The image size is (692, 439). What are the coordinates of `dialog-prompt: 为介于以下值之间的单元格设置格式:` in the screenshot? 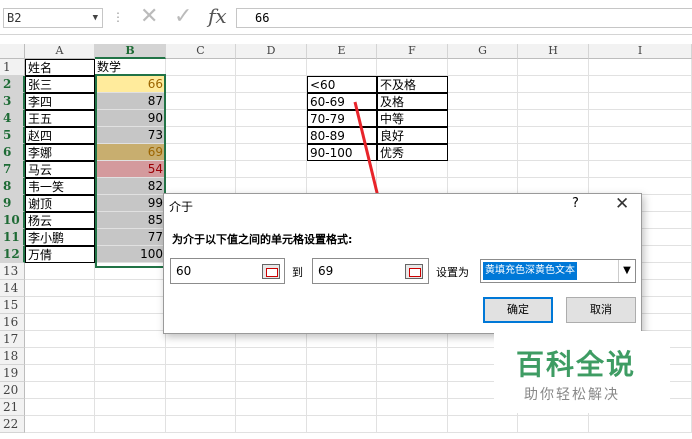 It's located at (262, 239).